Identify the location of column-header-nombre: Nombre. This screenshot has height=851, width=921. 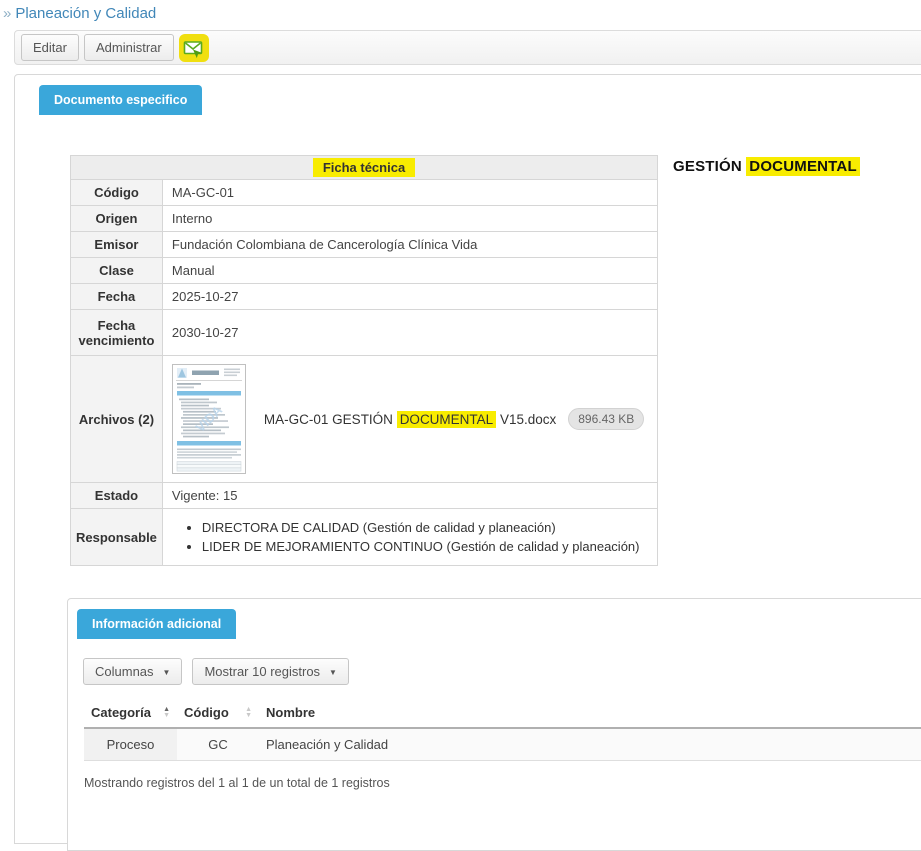
(590, 713).